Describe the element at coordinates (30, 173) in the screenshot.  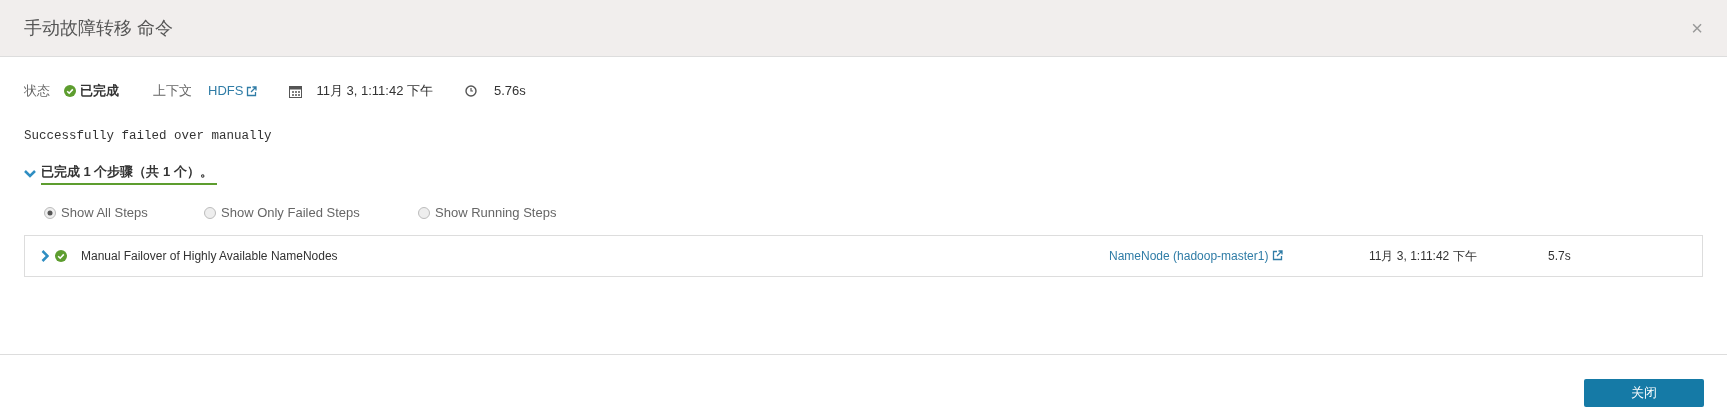
I see `chevron-down-icon` at that location.